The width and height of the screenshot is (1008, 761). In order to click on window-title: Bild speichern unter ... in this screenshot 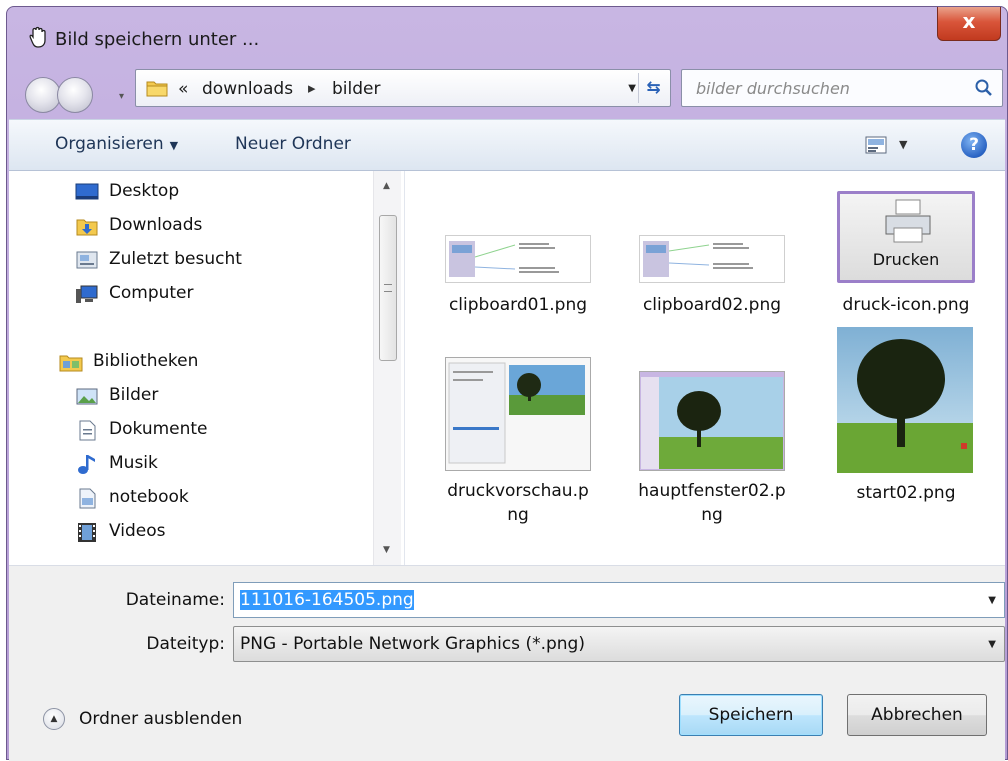, I will do `click(157, 39)`.